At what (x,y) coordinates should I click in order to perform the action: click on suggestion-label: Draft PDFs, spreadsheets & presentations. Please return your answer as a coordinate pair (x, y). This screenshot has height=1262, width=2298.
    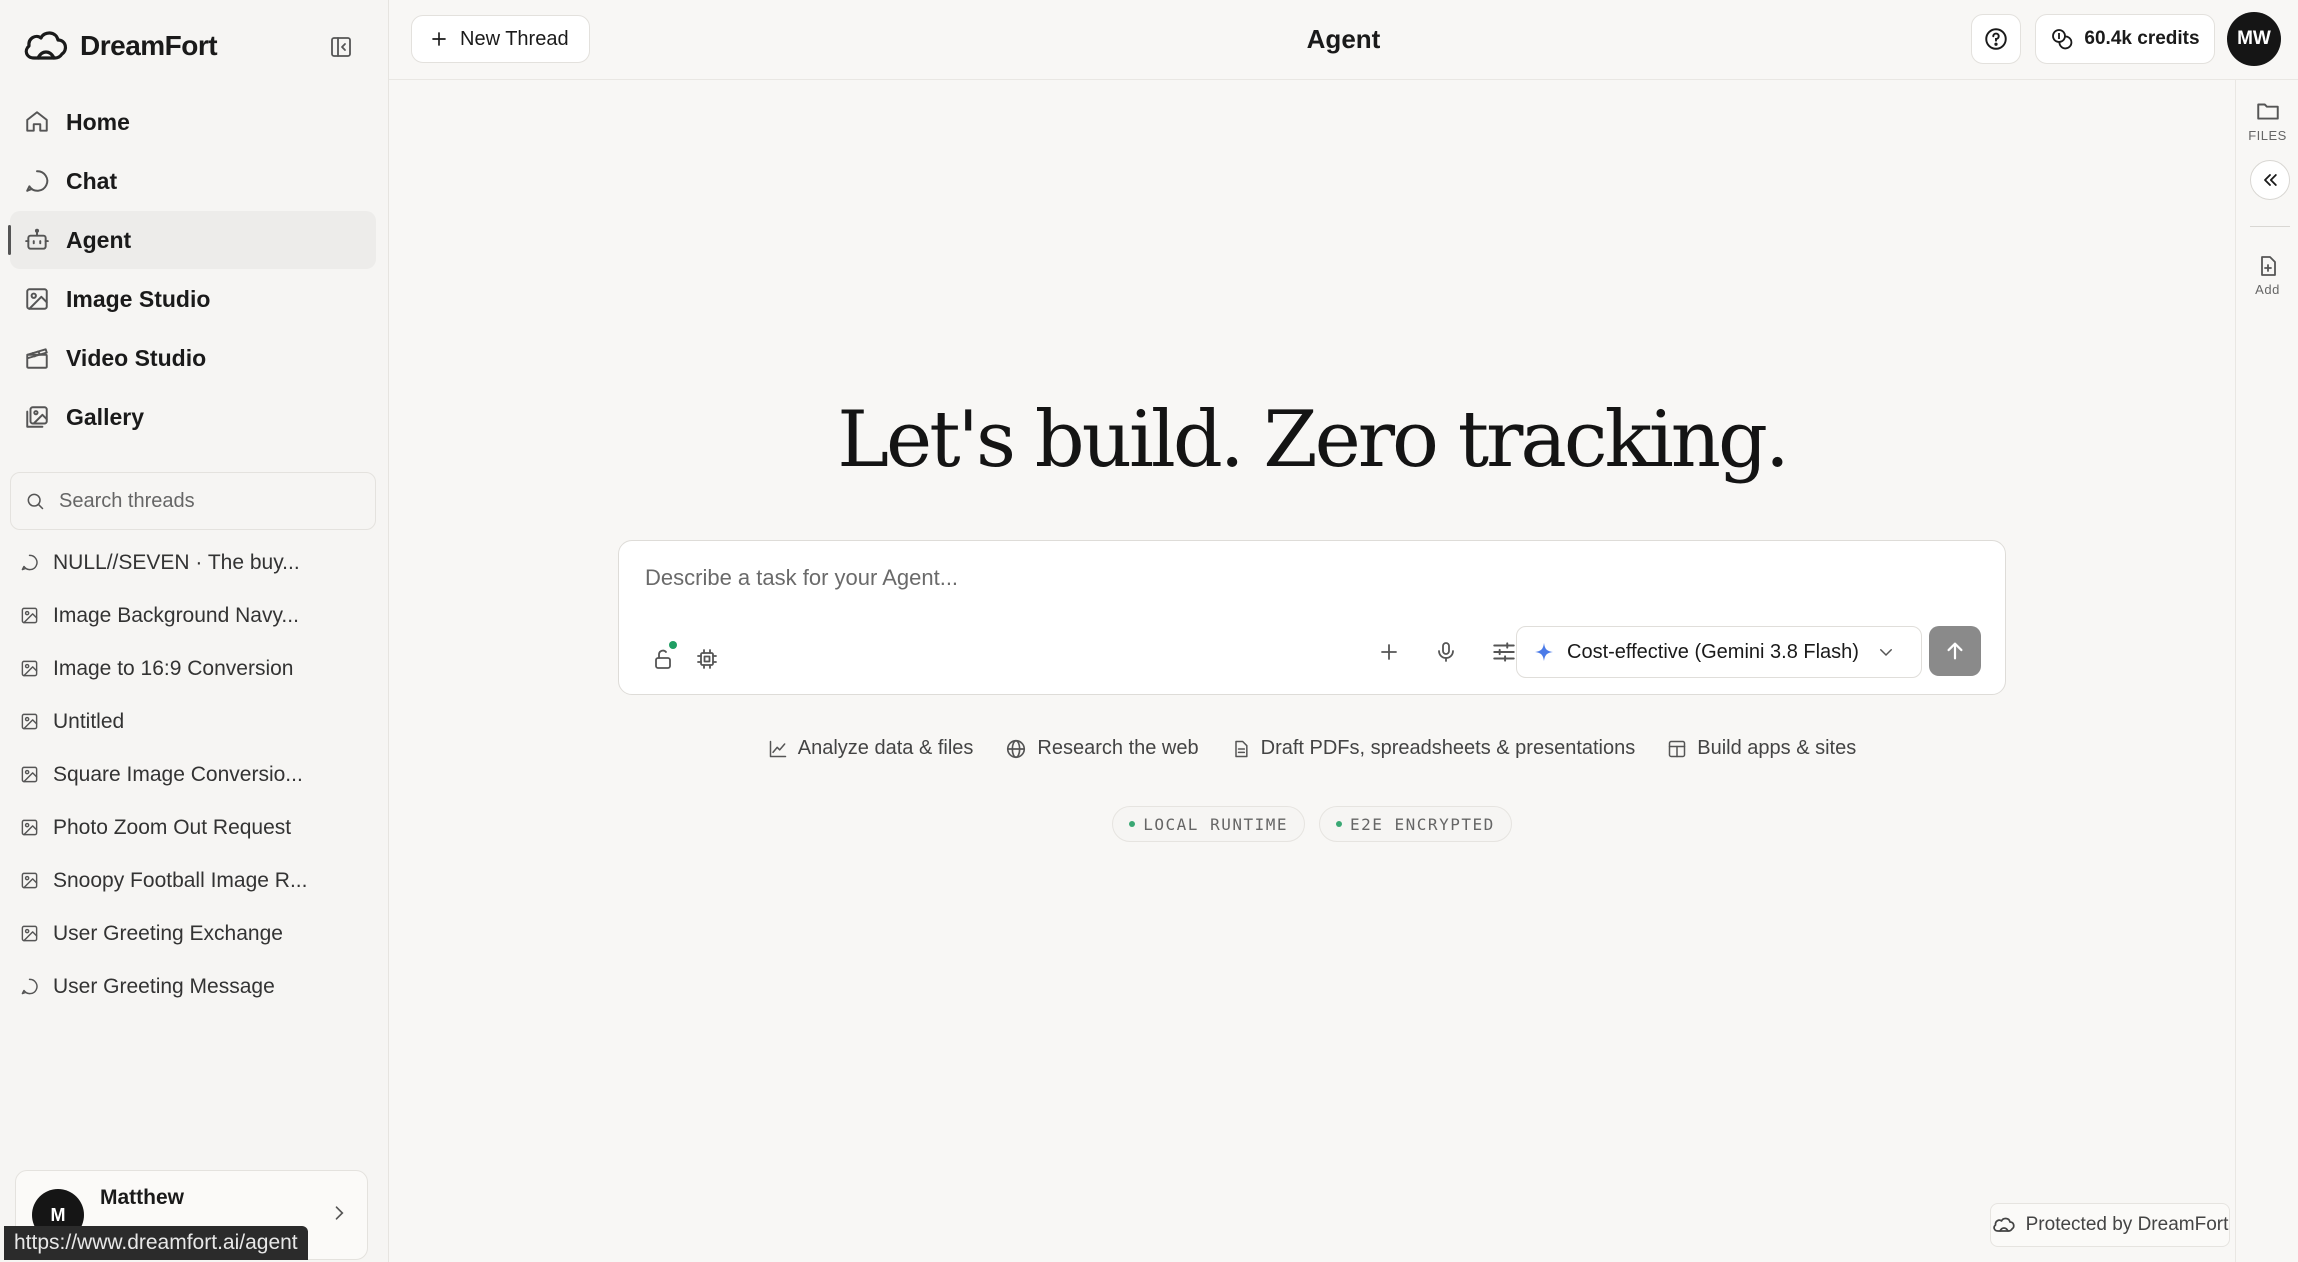
    Looking at the image, I should click on (1448, 748).